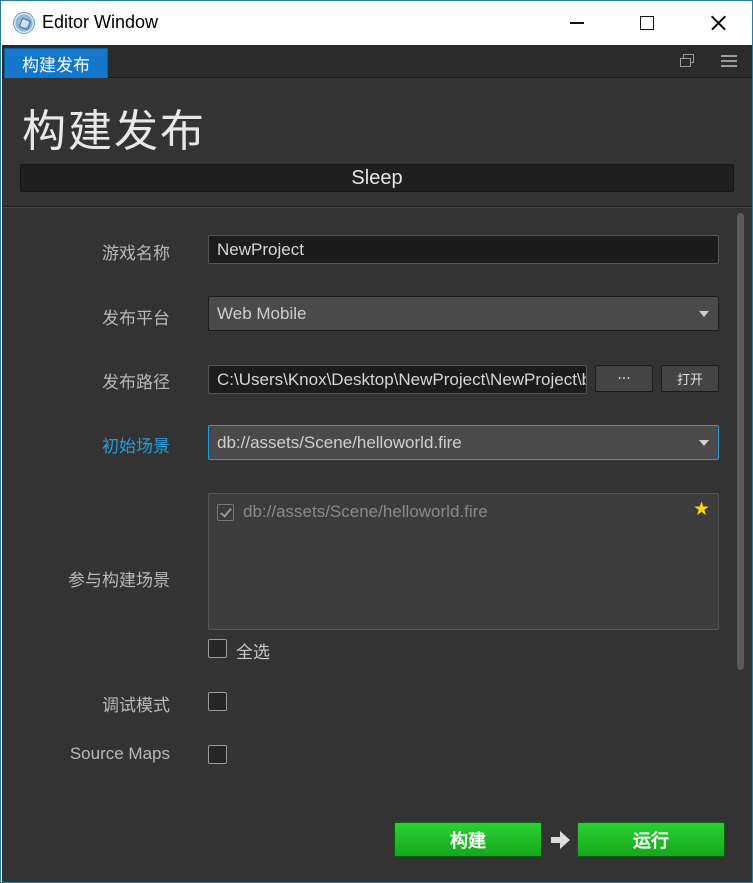  Describe the element at coordinates (702, 509) in the screenshot. I see `star-icon: ★` at that location.